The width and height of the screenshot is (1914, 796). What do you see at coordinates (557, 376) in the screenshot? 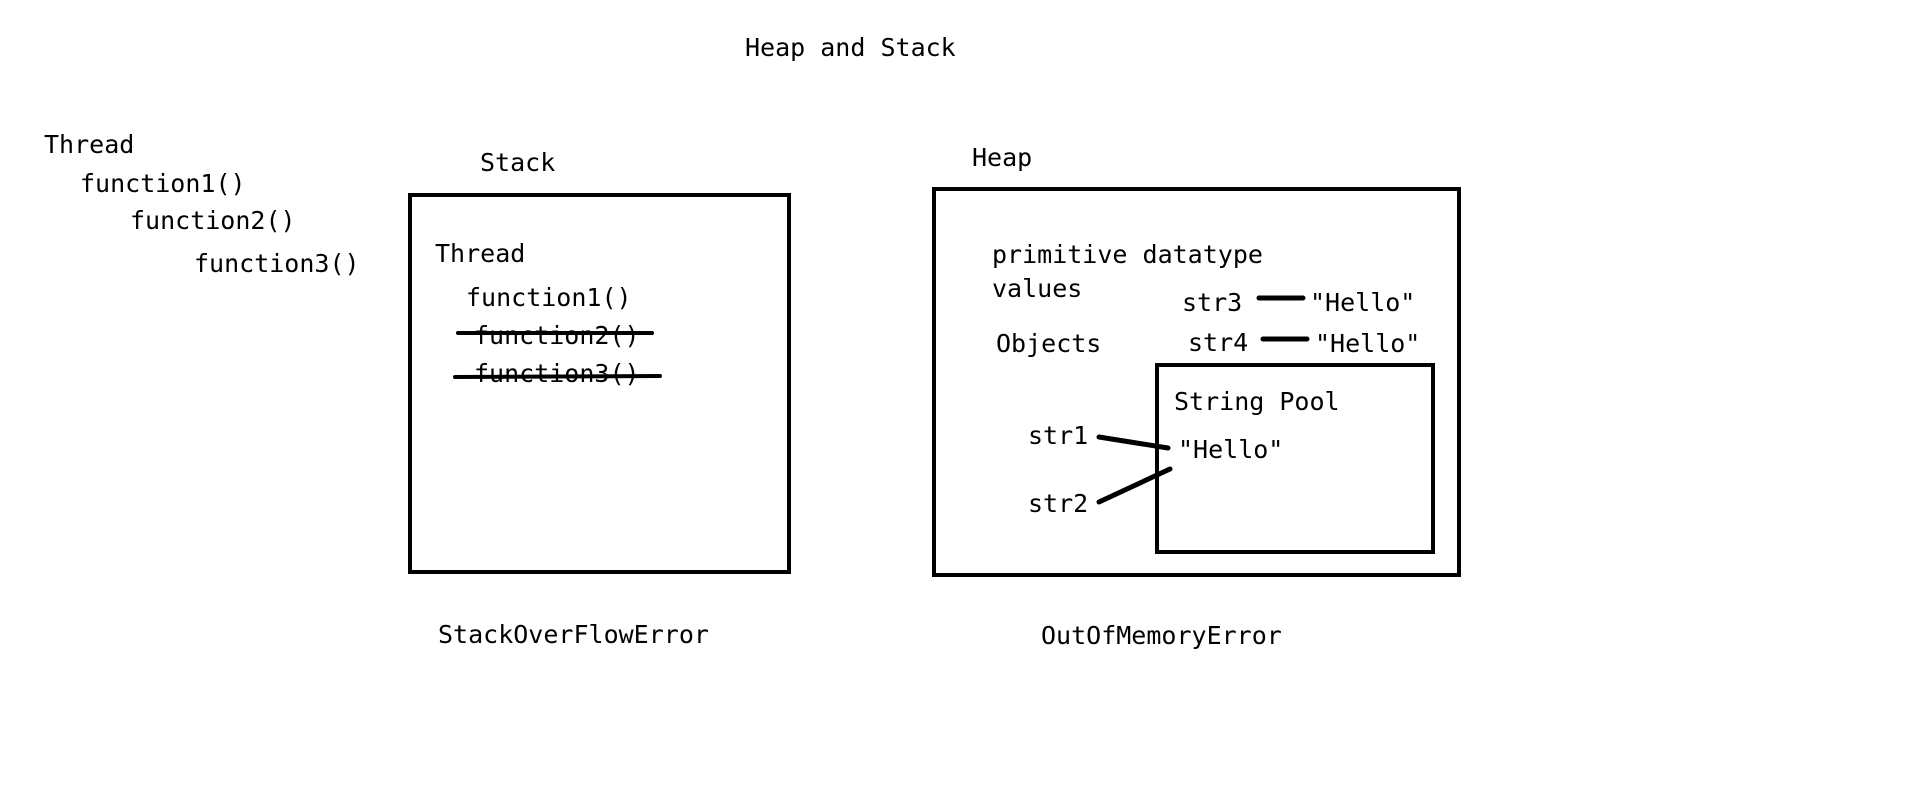
I see `strike-function3` at bounding box center [557, 376].